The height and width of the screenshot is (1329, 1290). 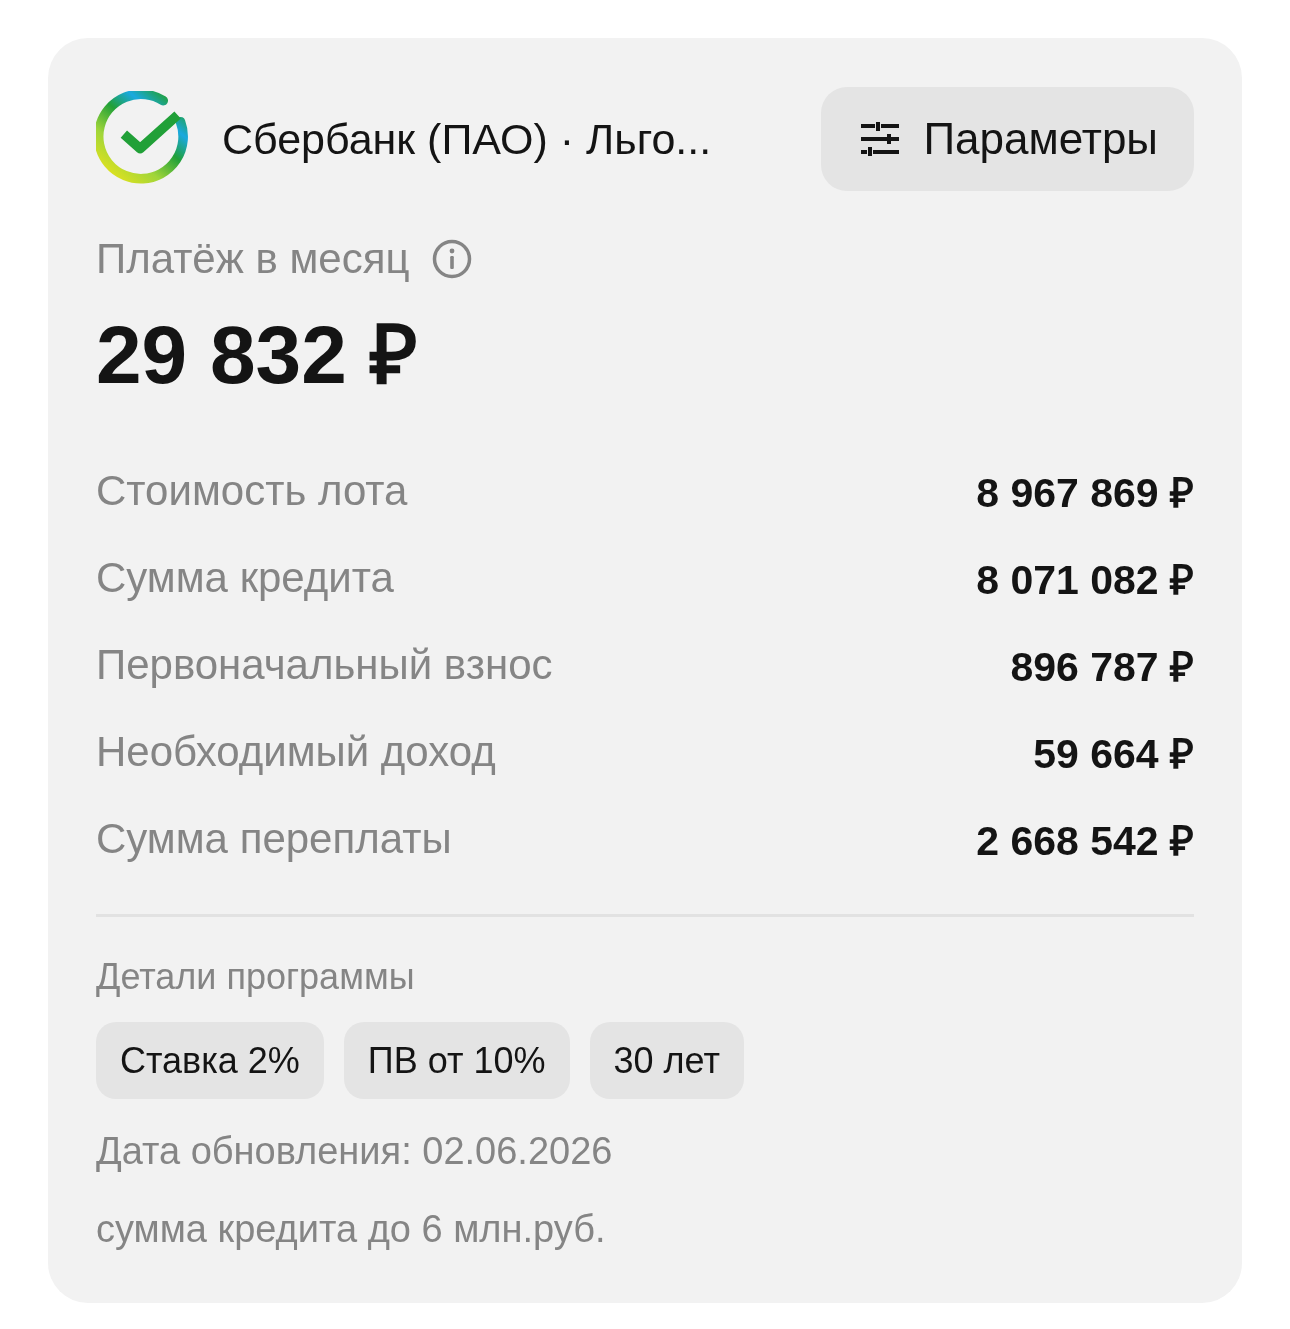 What do you see at coordinates (255, 977) in the screenshot?
I see `details-title: Детали программы` at bounding box center [255, 977].